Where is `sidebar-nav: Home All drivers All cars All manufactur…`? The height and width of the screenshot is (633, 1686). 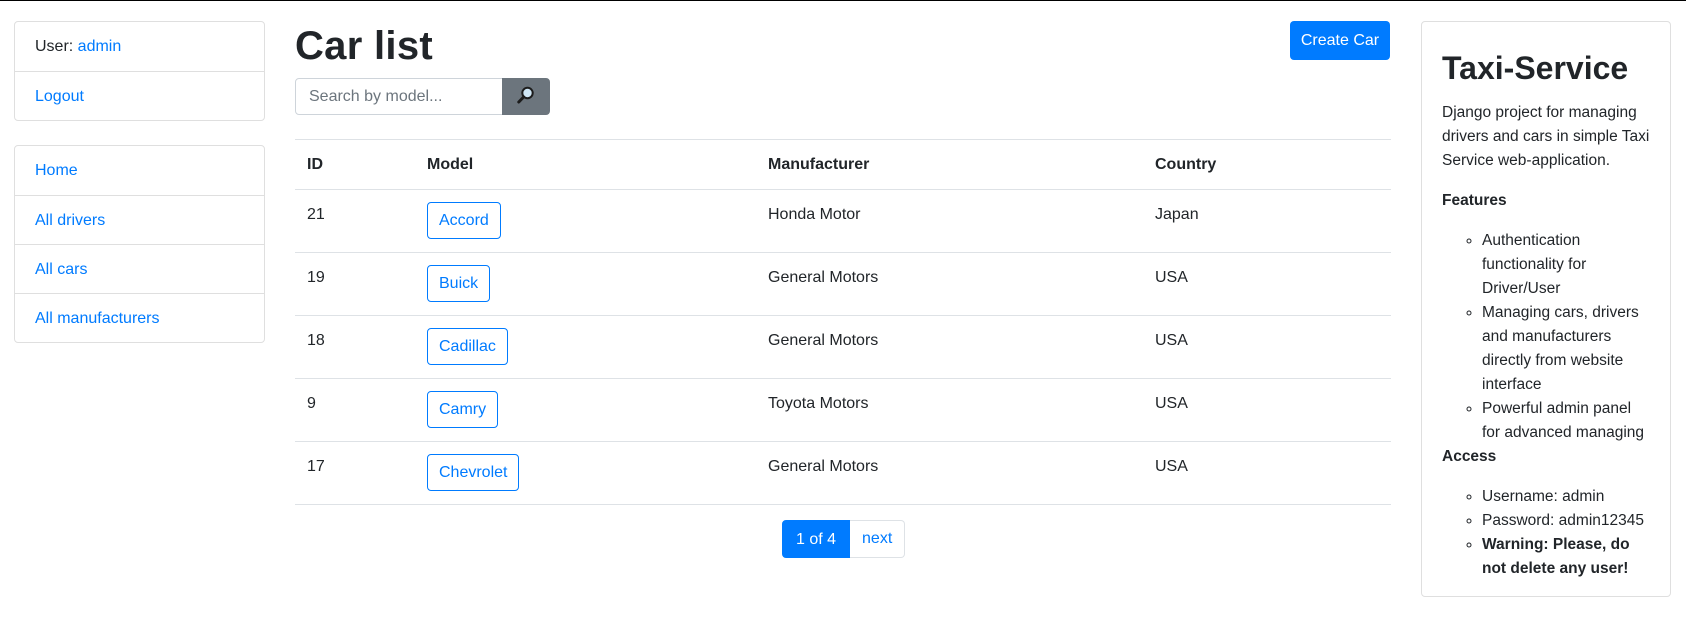 sidebar-nav: Home All drivers All cars All manufactur… is located at coordinates (139, 244).